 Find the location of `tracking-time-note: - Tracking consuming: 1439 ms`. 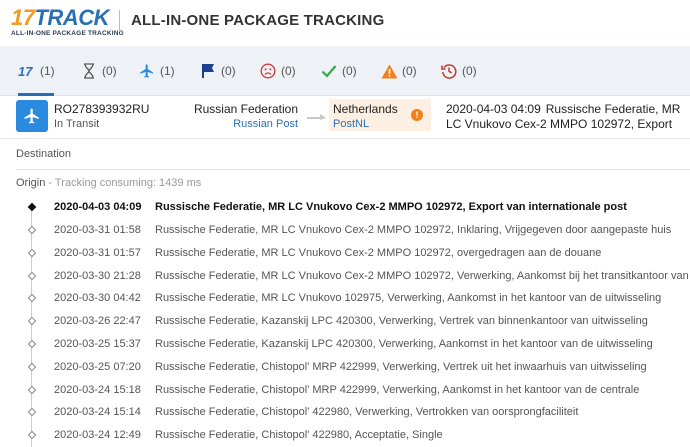

tracking-time-note: - Tracking consuming: 1439 ms is located at coordinates (125, 183).